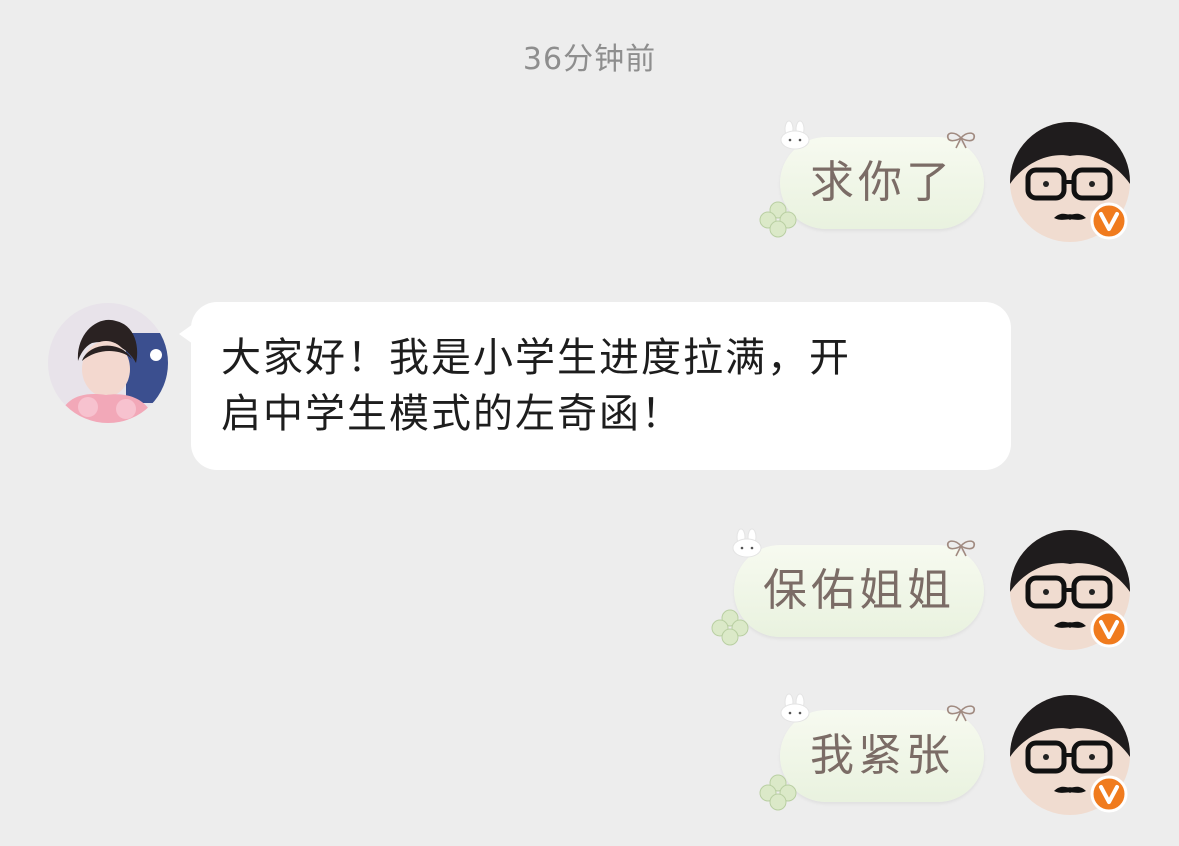 This screenshot has height=846, width=1179. Describe the element at coordinates (601, 386) in the screenshot. I see `message-text: 大家好！我是小学生进度拉满，开 启中学生模式的左奇函！` at that location.